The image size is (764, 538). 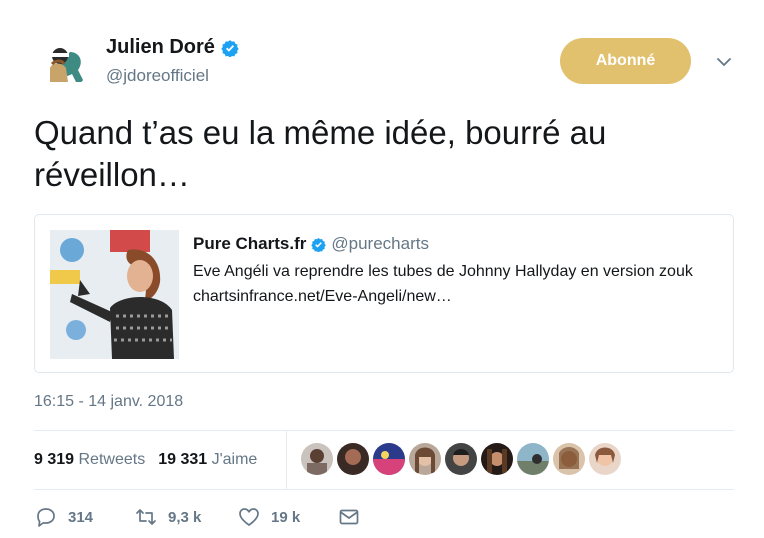 I want to click on envelope-icon, so click(x=349, y=517).